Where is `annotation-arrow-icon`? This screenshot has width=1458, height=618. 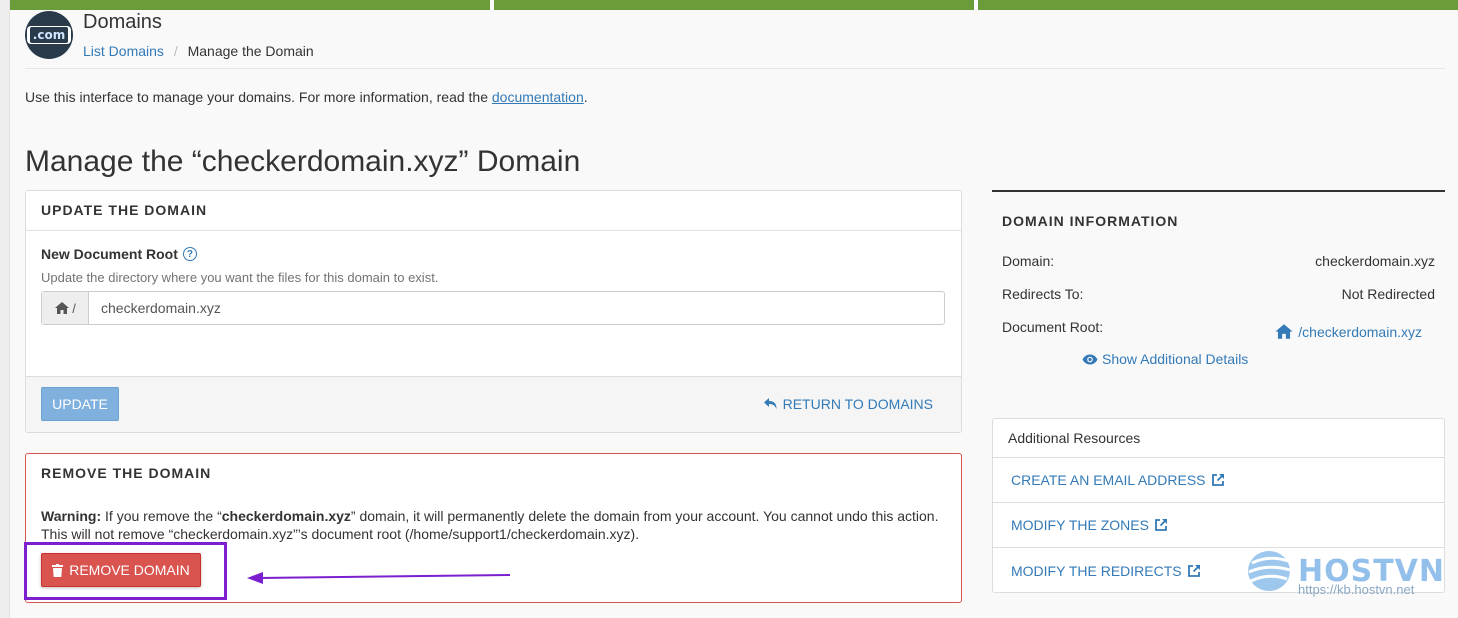
annotation-arrow-icon is located at coordinates (379, 578).